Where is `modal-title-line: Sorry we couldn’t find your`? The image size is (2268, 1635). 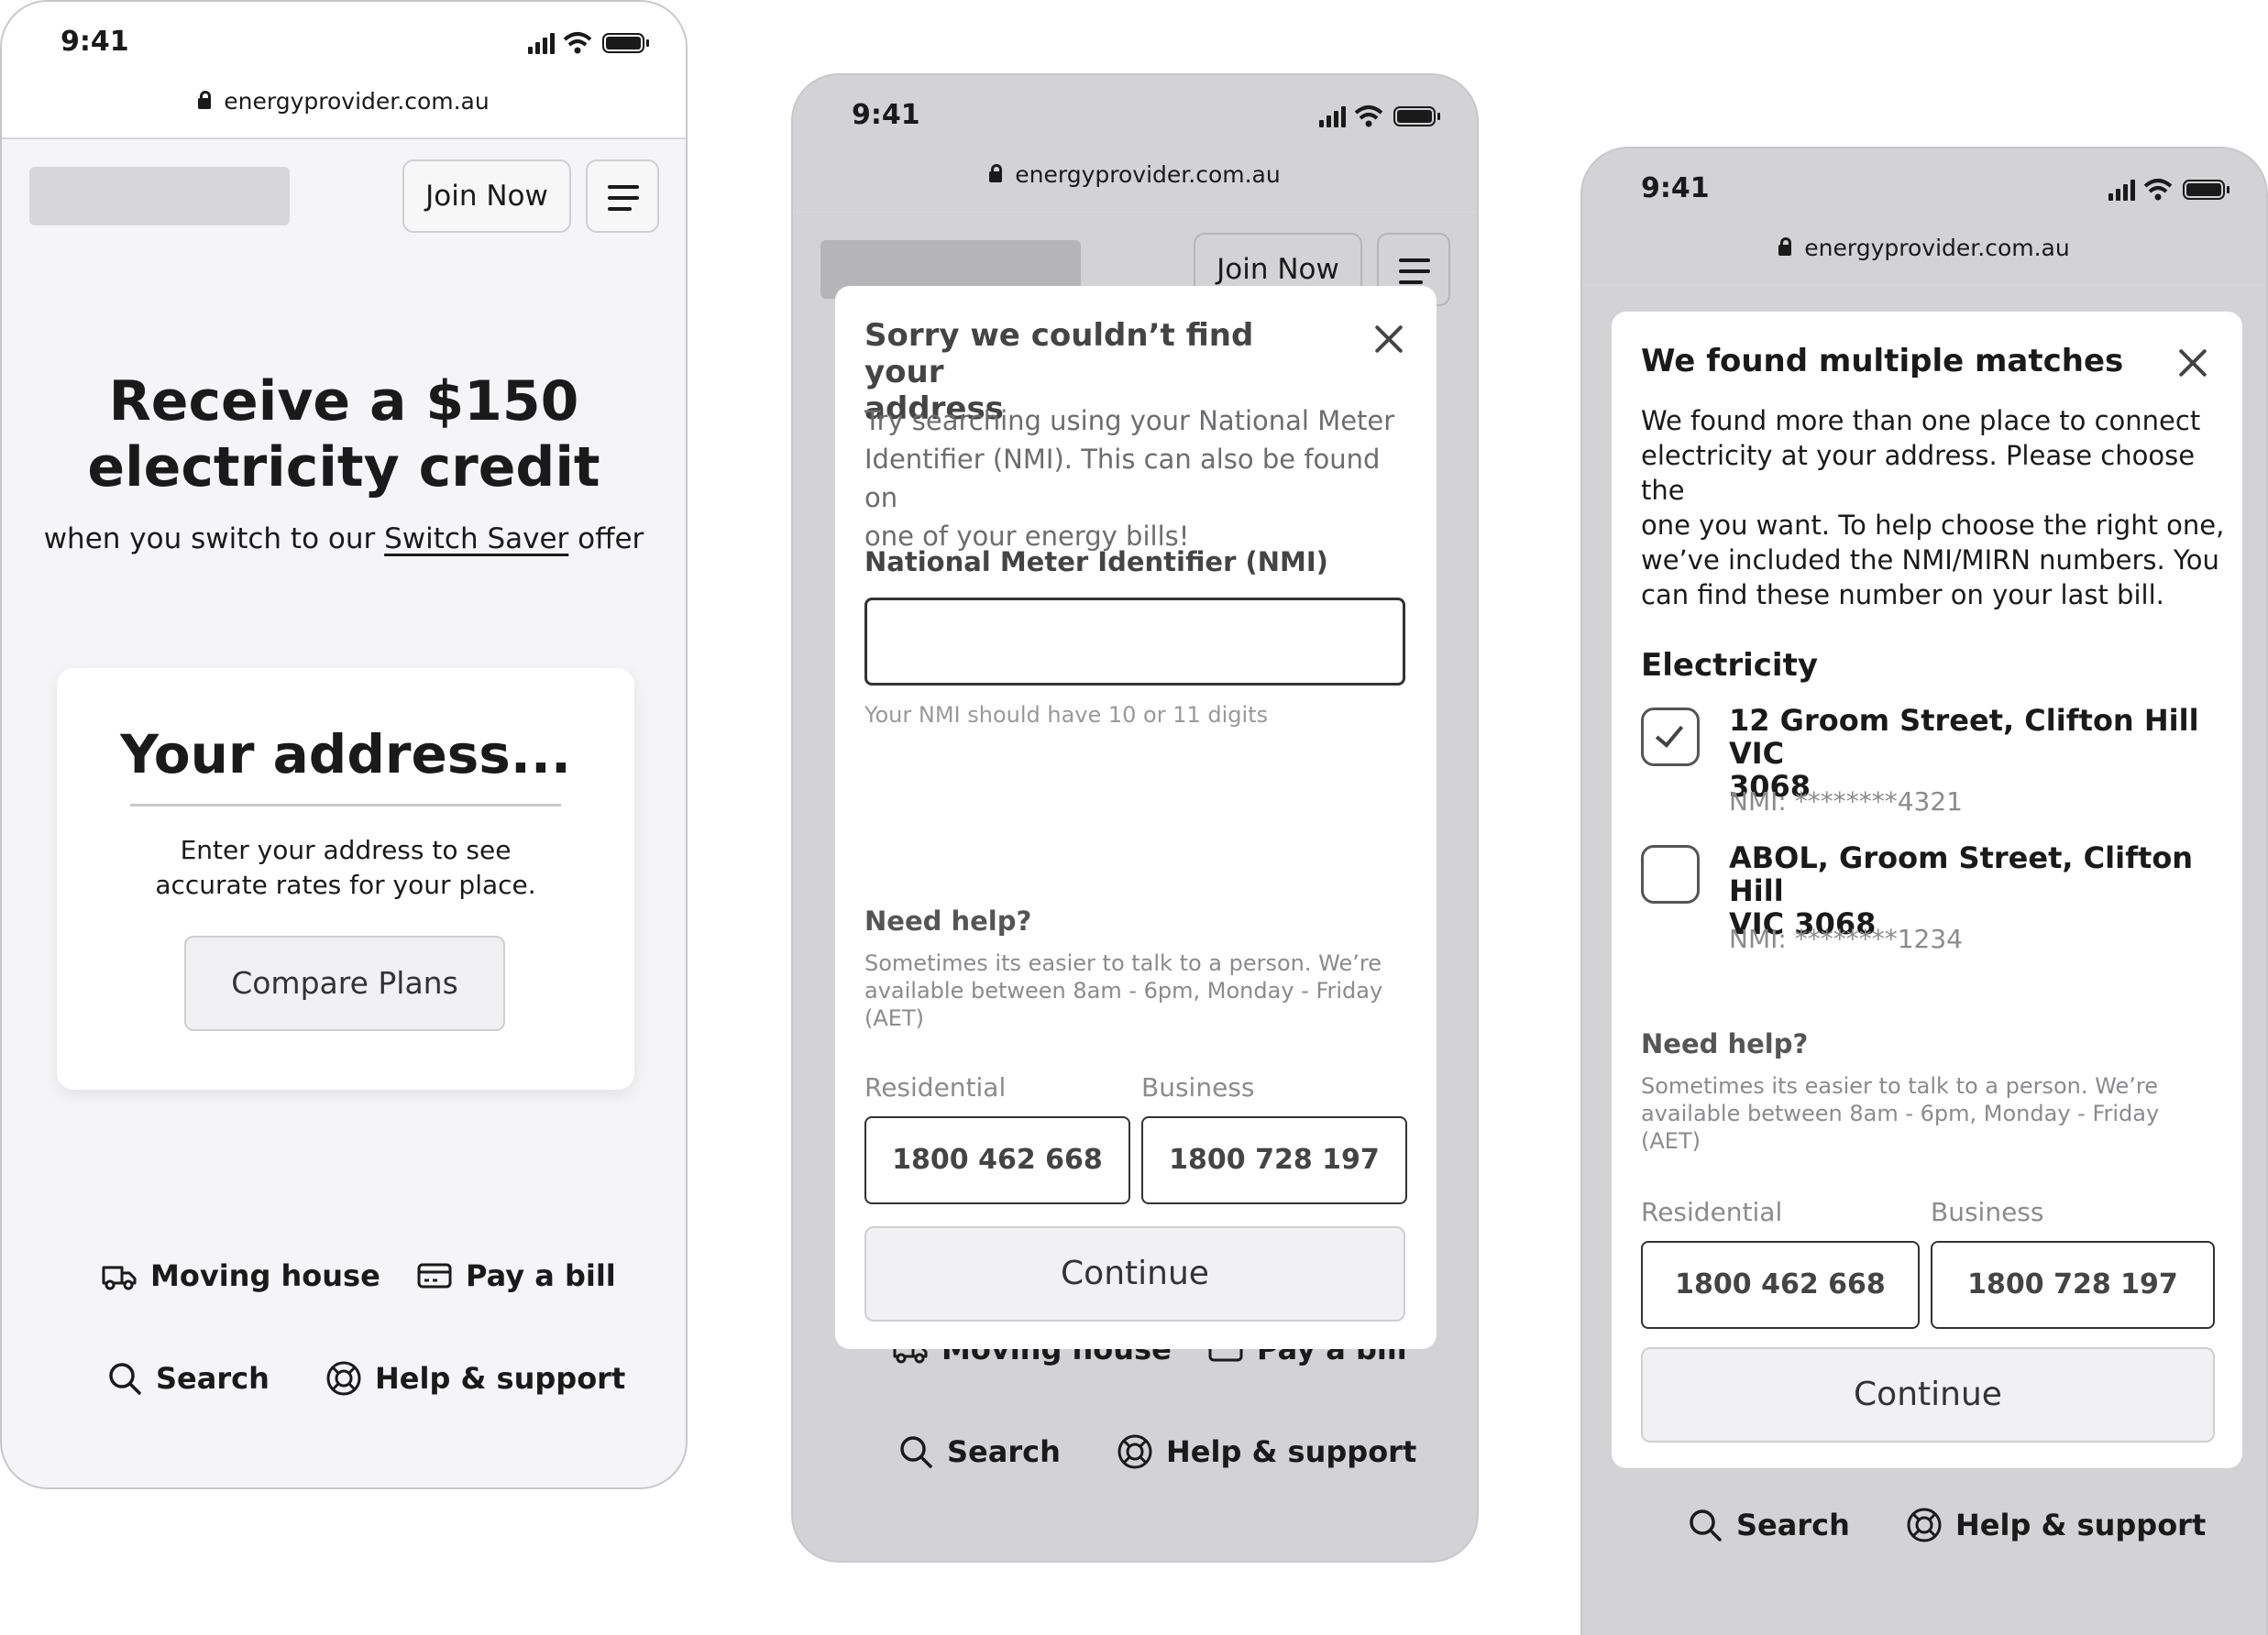 modal-title-line: Sorry we couldn’t find your is located at coordinates (1059, 353).